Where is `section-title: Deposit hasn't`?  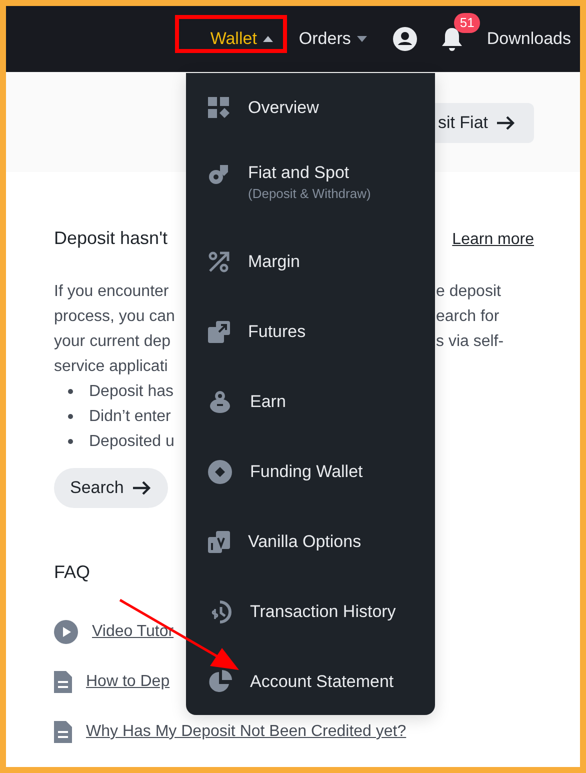 section-title: Deposit hasn't is located at coordinates (111, 238).